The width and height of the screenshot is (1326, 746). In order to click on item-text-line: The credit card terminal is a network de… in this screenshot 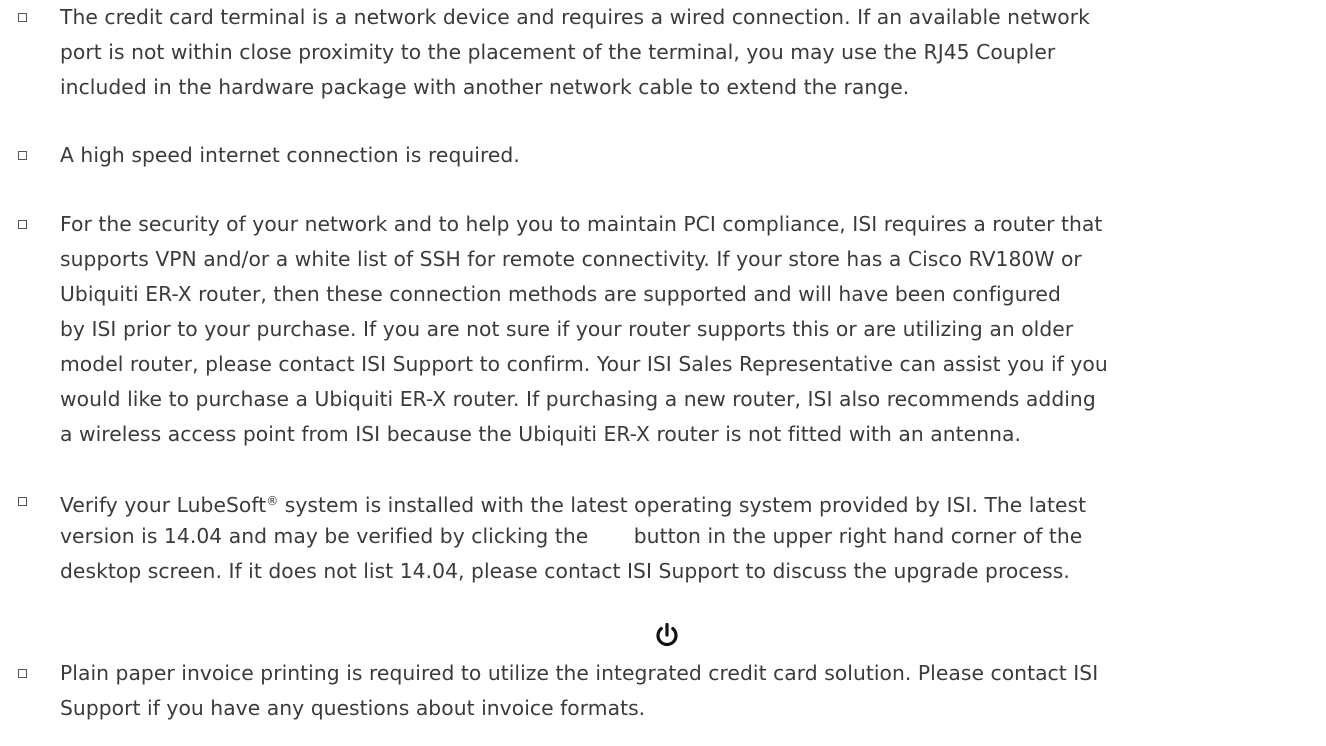, I will do `click(575, 17)`.